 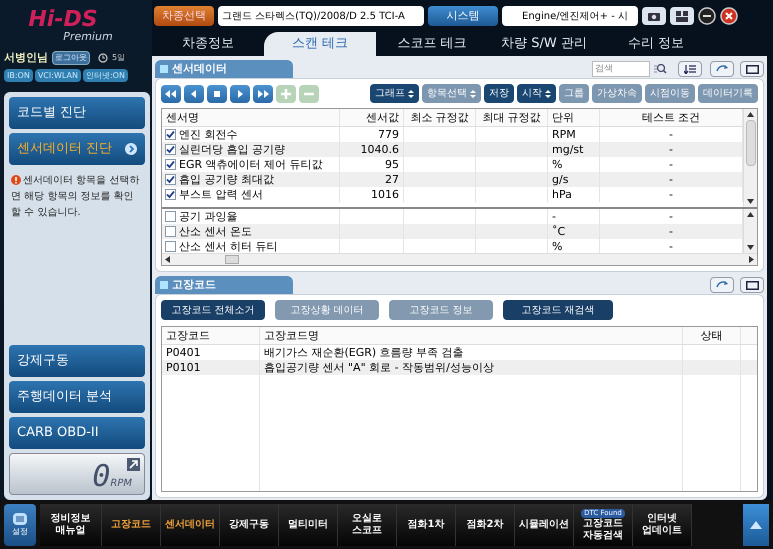 What do you see at coordinates (512, 117) in the screenshot?
I see `column-header: 최대 규정값` at bounding box center [512, 117].